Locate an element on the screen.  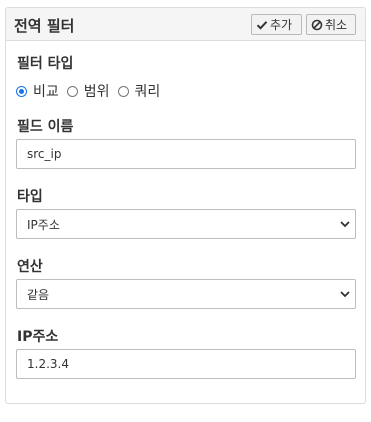
radio-range: 범위 is located at coordinates (88, 91).